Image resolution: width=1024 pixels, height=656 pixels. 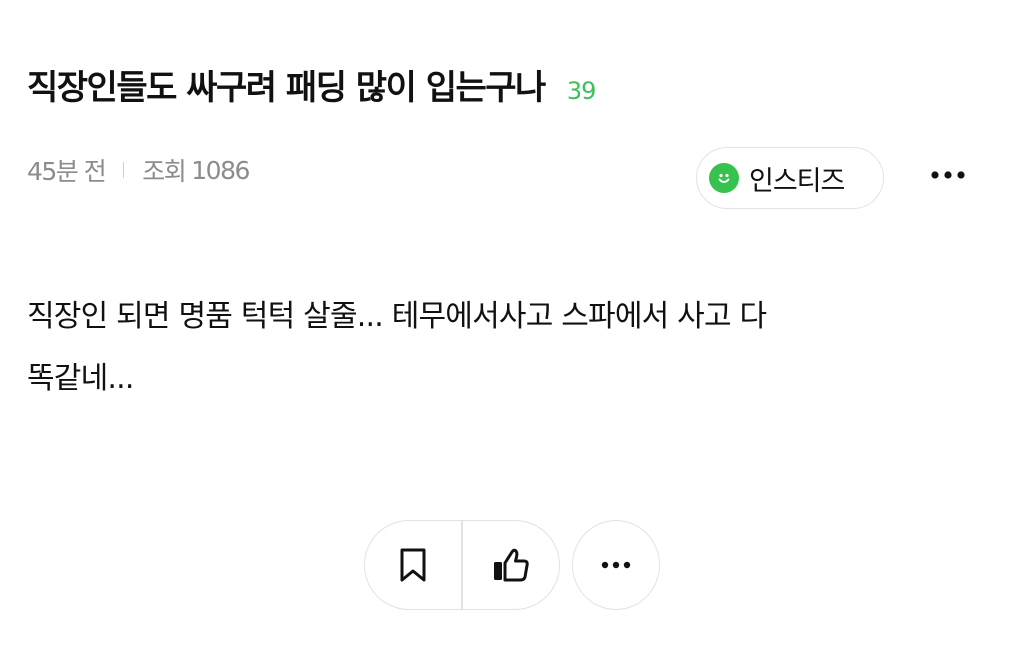 What do you see at coordinates (220, 170) in the screenshot?
I see `views-count: 1086` at bounding box center [220, 170].